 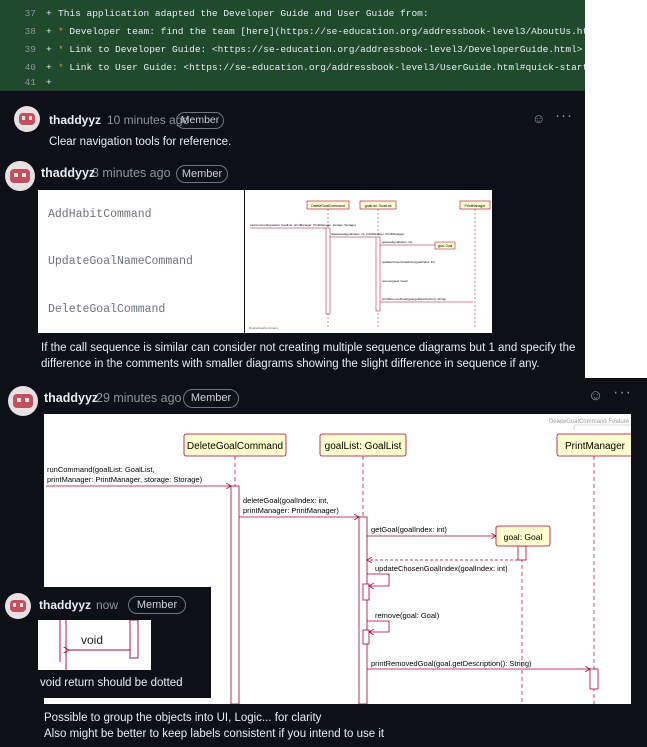 I want to click on message-label: printManager: PrintManager), so click(x=291, y=510).